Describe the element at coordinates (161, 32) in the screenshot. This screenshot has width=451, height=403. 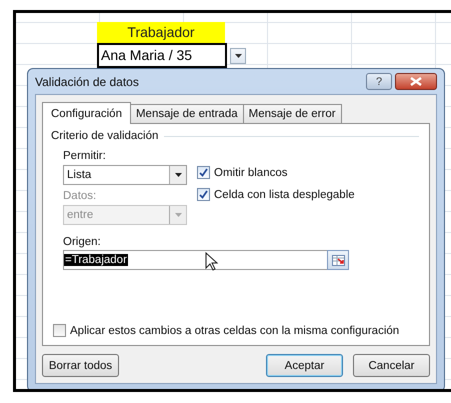
I see `header-cell: Trabajador` at that location.